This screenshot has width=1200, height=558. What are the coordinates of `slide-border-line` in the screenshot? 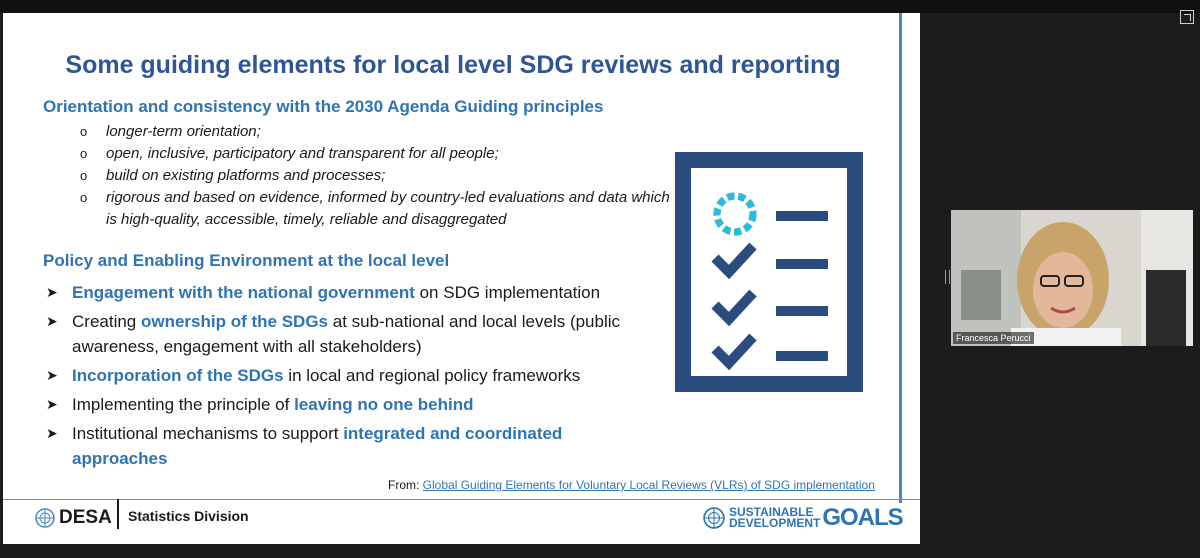 It's located at (900, 258).